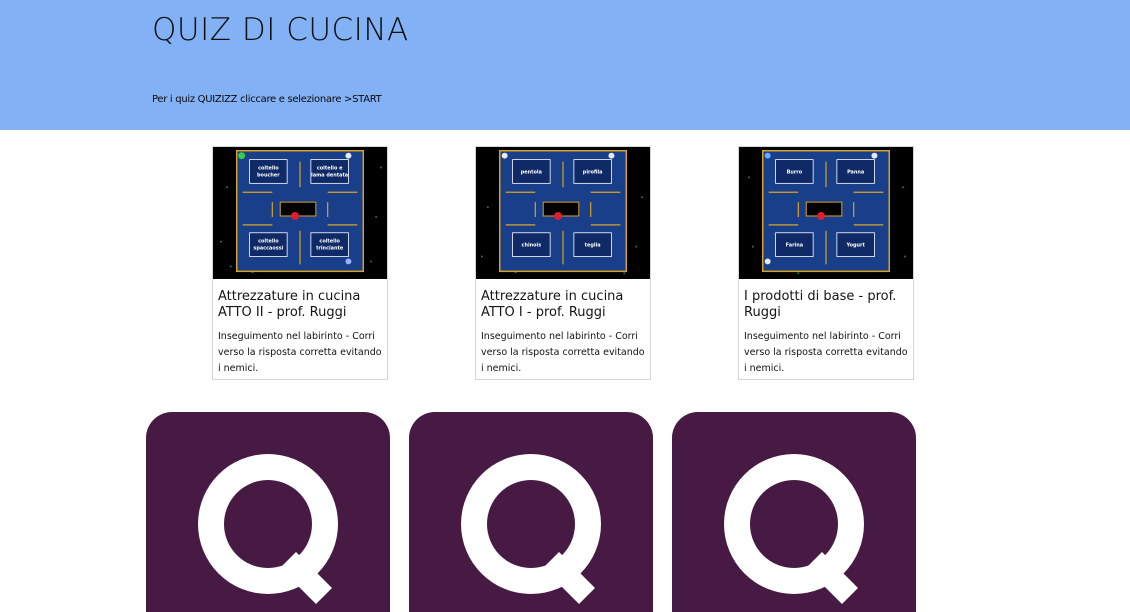 The width and height of the screenshot is (1130, 612). Describe the element at coordinates (593, 172) in the screenshot. I see `svg-text: pirofila` at that location.